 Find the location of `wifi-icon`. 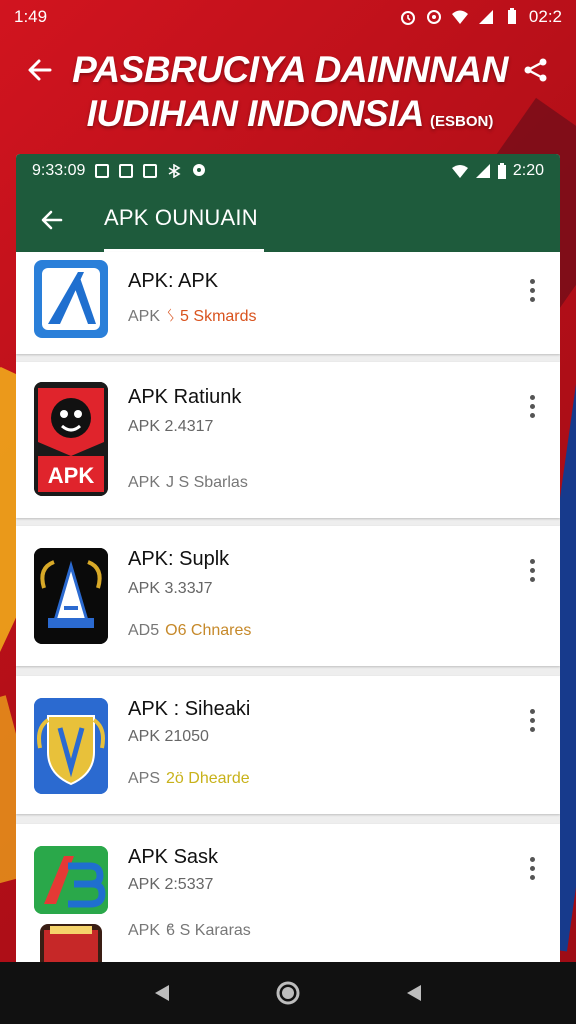

wifi-icon is located at coordinates (459, 17).